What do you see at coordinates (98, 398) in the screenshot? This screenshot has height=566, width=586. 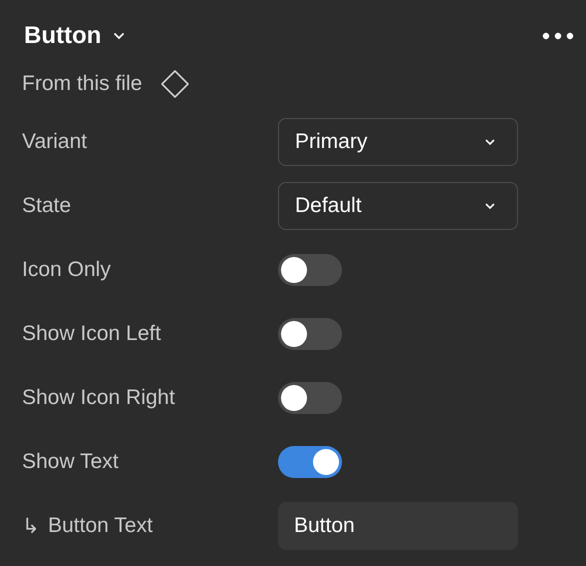 I see `property-label: Show Icon Right` at bounding box center [98, 398].